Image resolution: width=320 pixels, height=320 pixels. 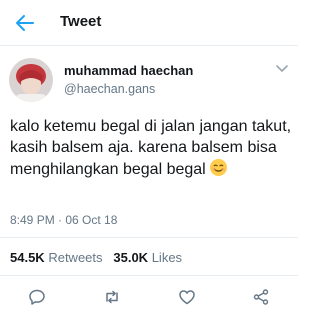 What do you see at coordinates (187, 297) in the screenshot?
I see `like-icon` at bounding box center [187, 297].